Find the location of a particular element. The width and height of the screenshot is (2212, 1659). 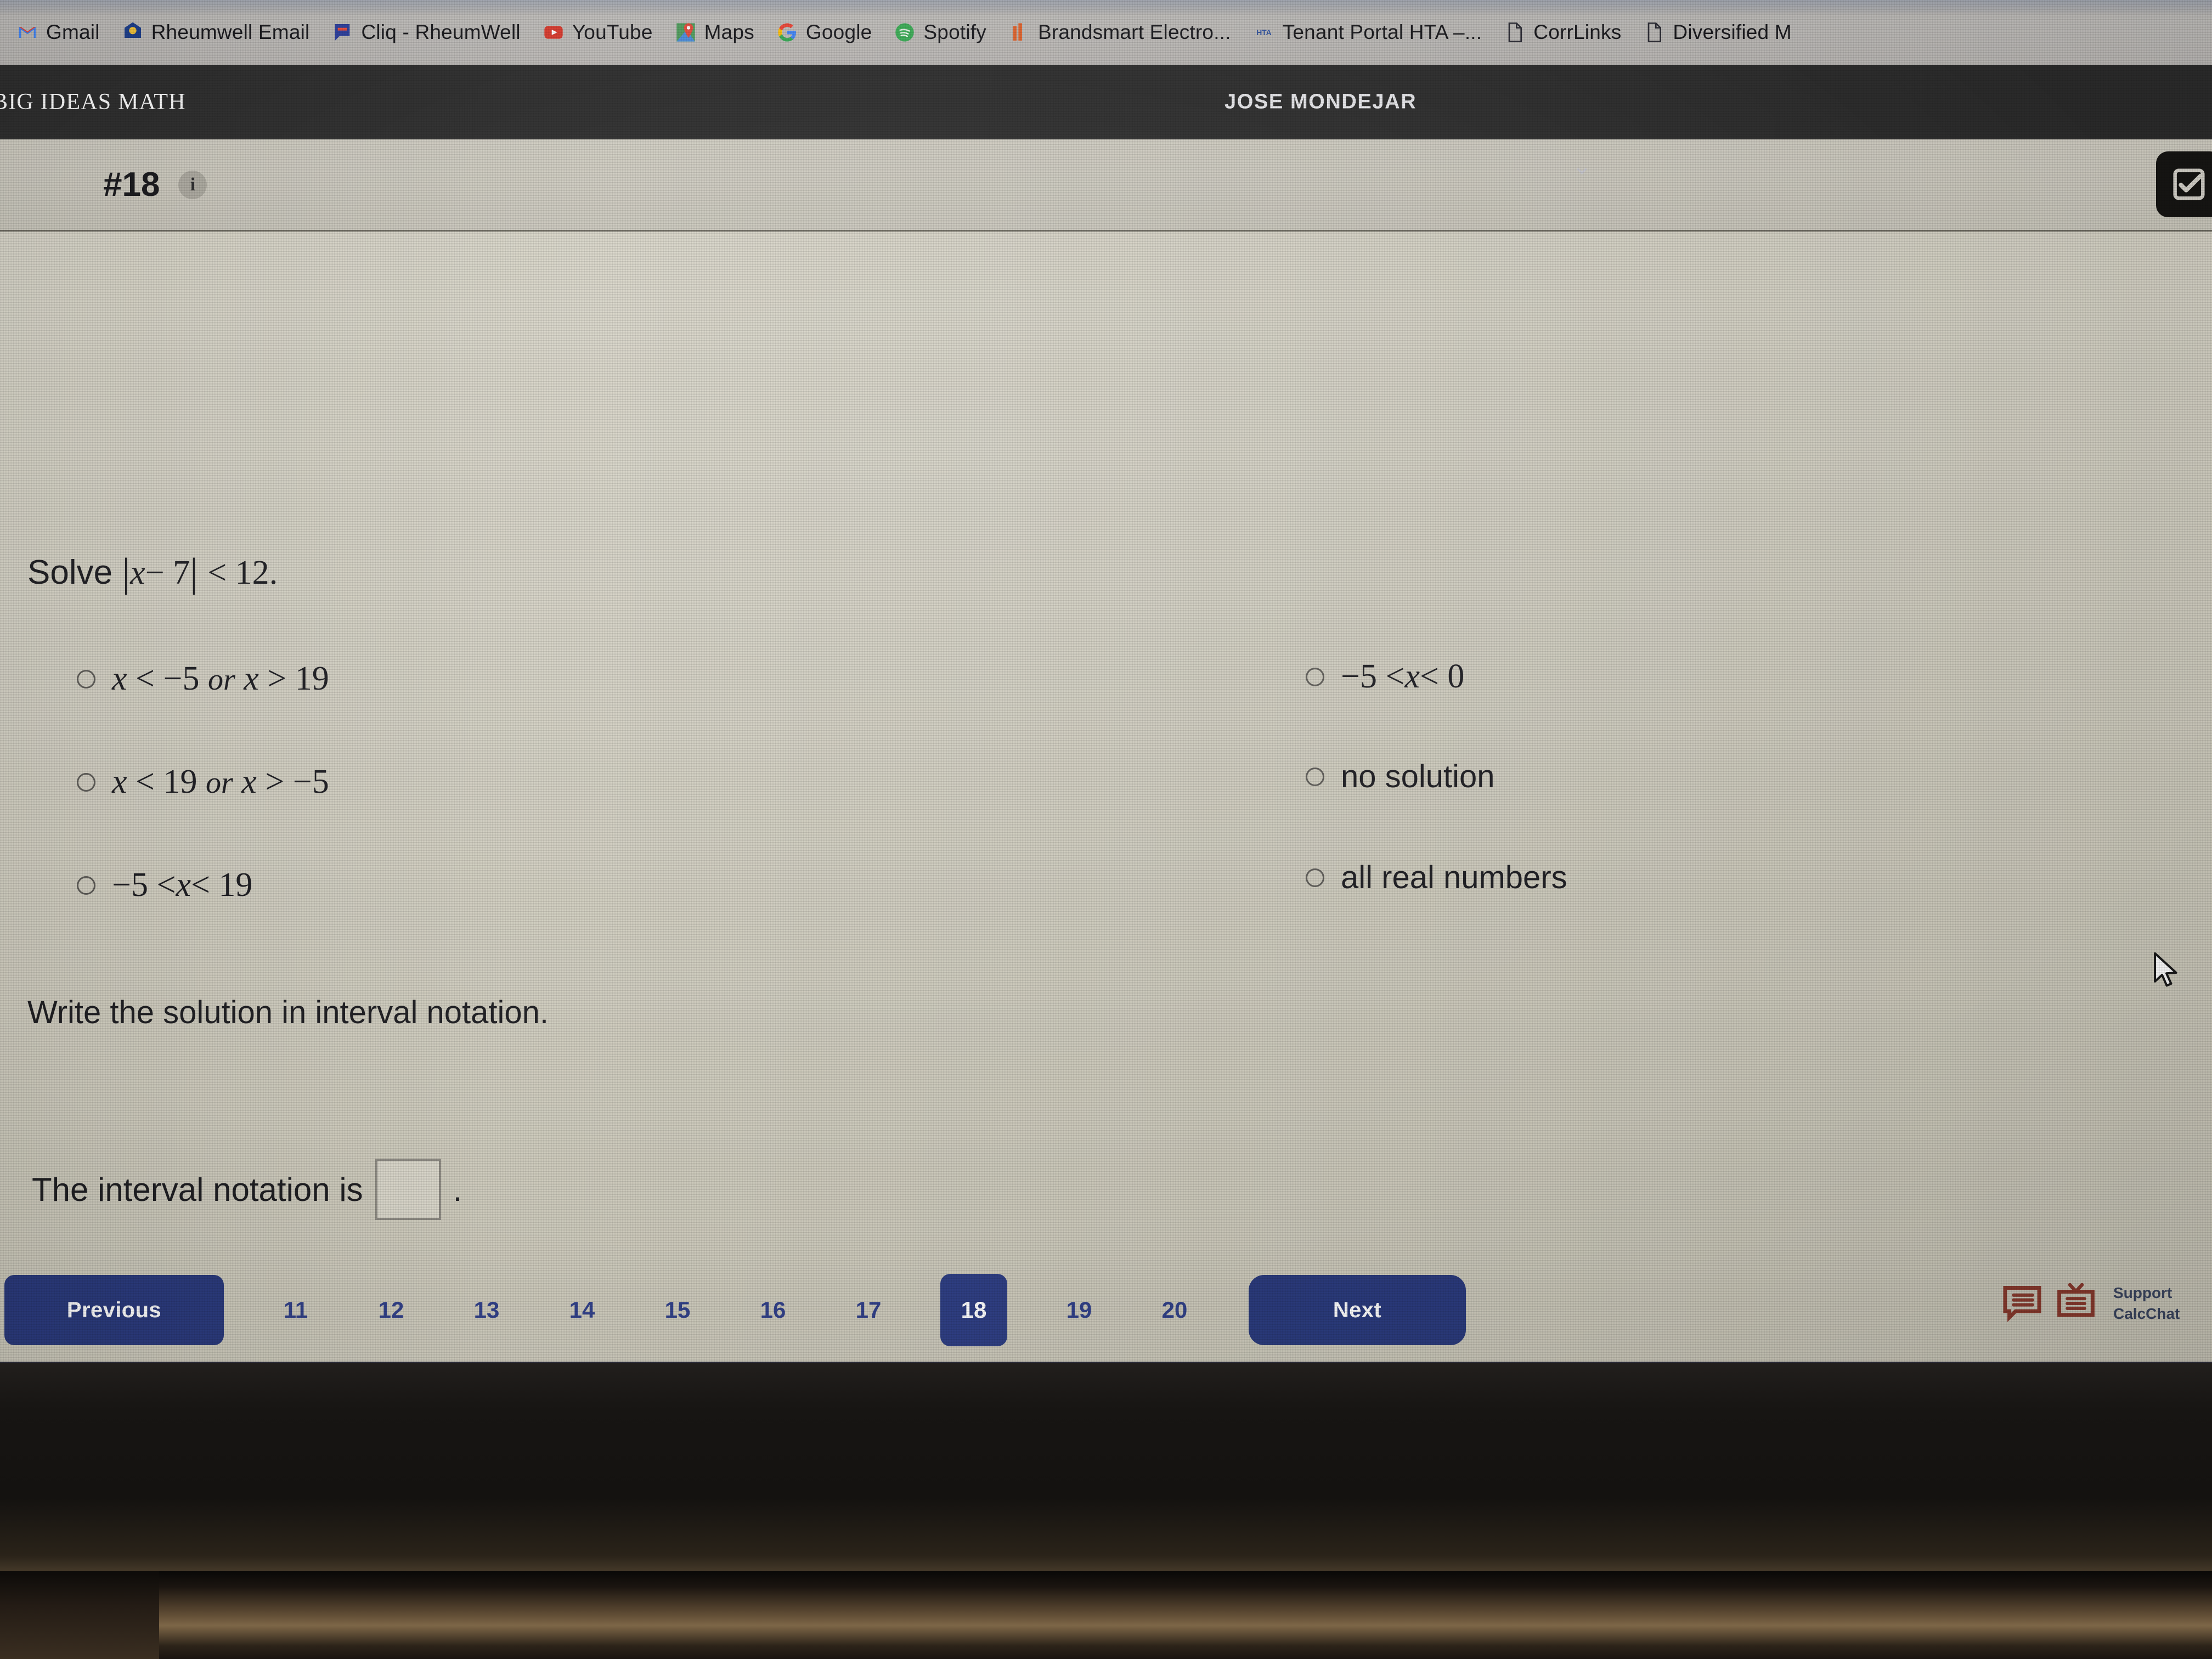

mouse-cursor is located at coordinates (2165, 969).